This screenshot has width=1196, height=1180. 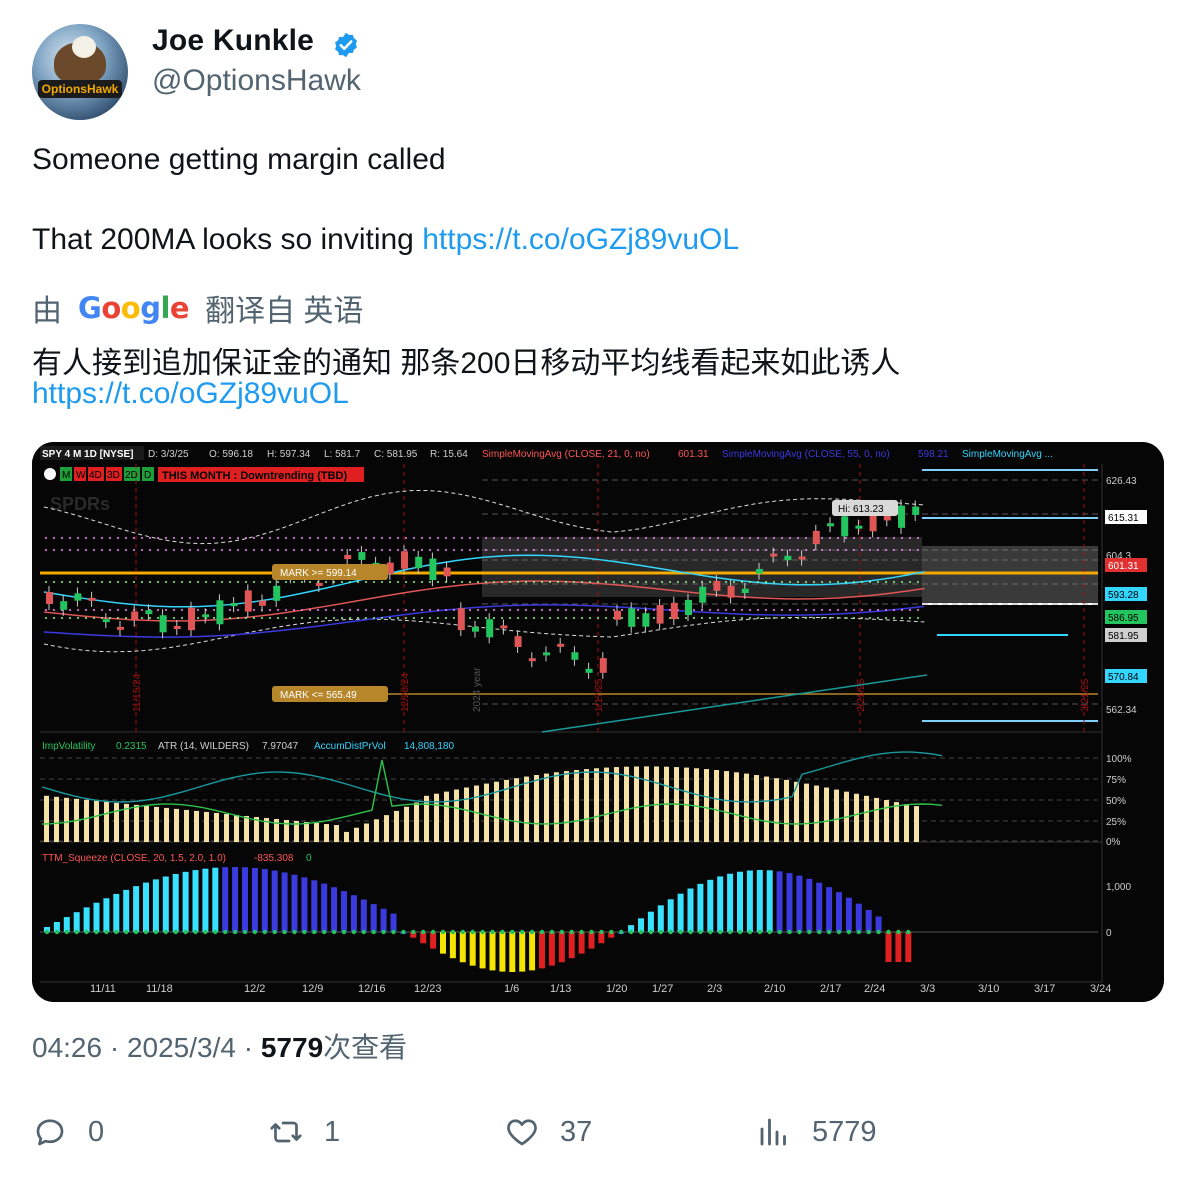 What do you see at coordinates (548, 1132) in the screenshot?
I see `like-button: 37` at bounding box center [548, 1132].